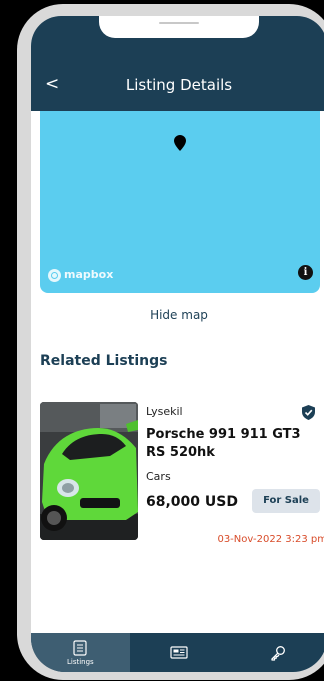 The height and width of the screenshot is (681, 324). I want to click on listing-thumbnail, so click(89, 471).